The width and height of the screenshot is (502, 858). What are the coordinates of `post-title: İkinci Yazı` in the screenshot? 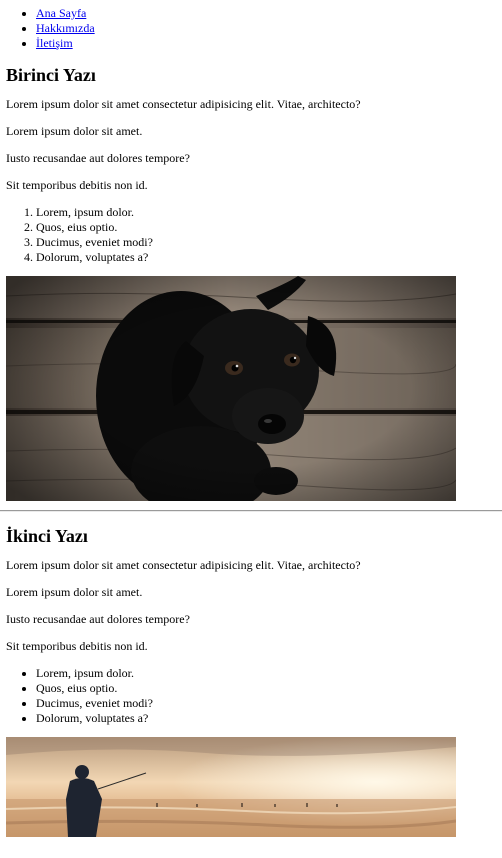 It's located at (47, 536).